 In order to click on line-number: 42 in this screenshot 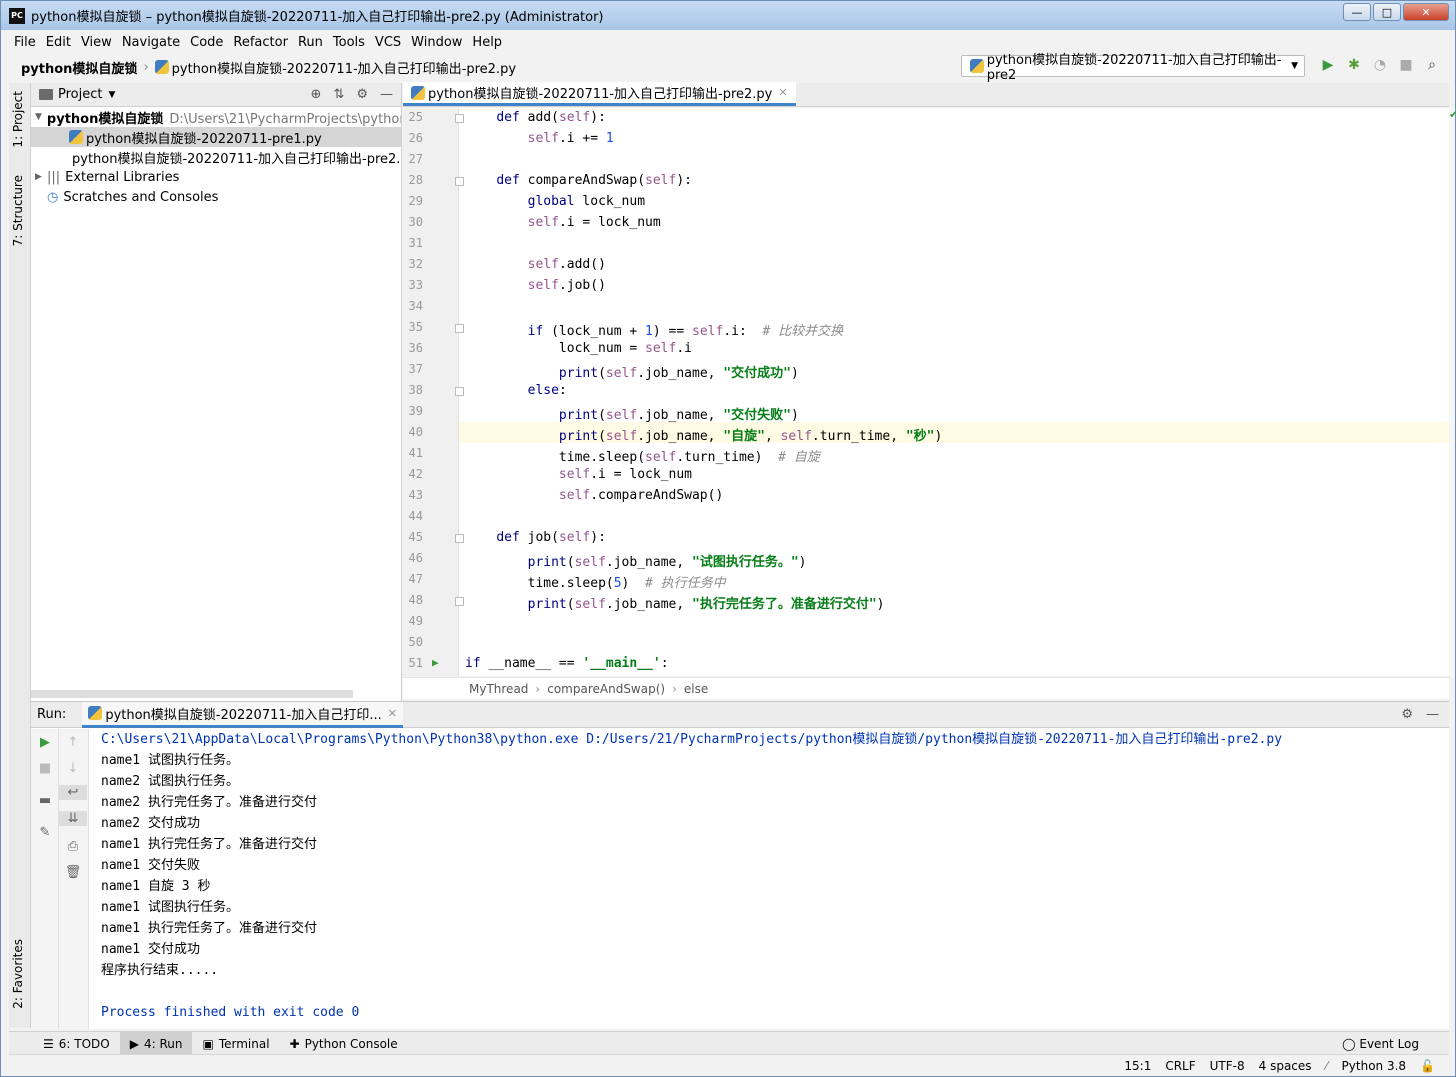, I will do `click(415, 474)`.